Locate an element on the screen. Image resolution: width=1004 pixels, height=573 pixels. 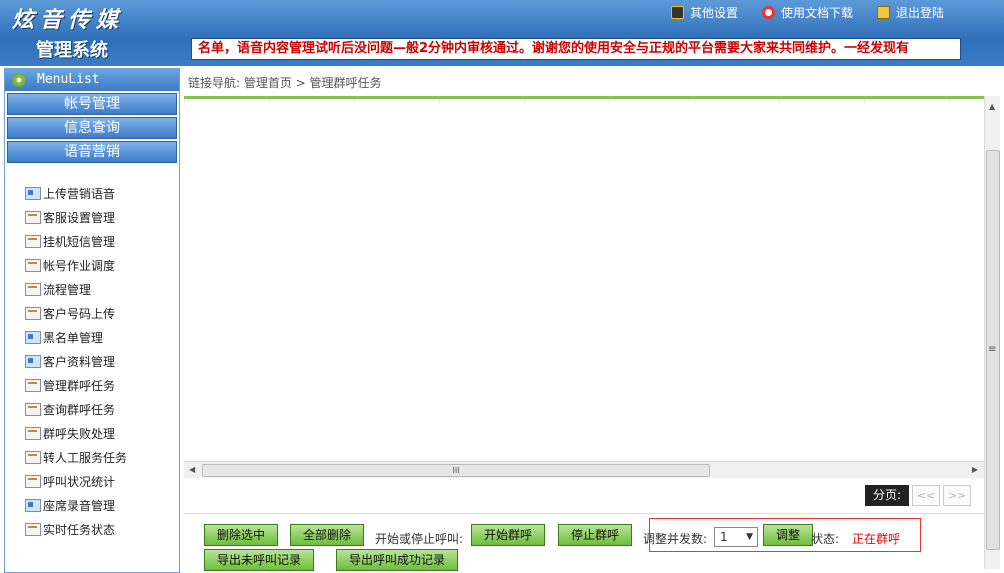
menu-header-label: MenuList is located at coordinates (68, 79).